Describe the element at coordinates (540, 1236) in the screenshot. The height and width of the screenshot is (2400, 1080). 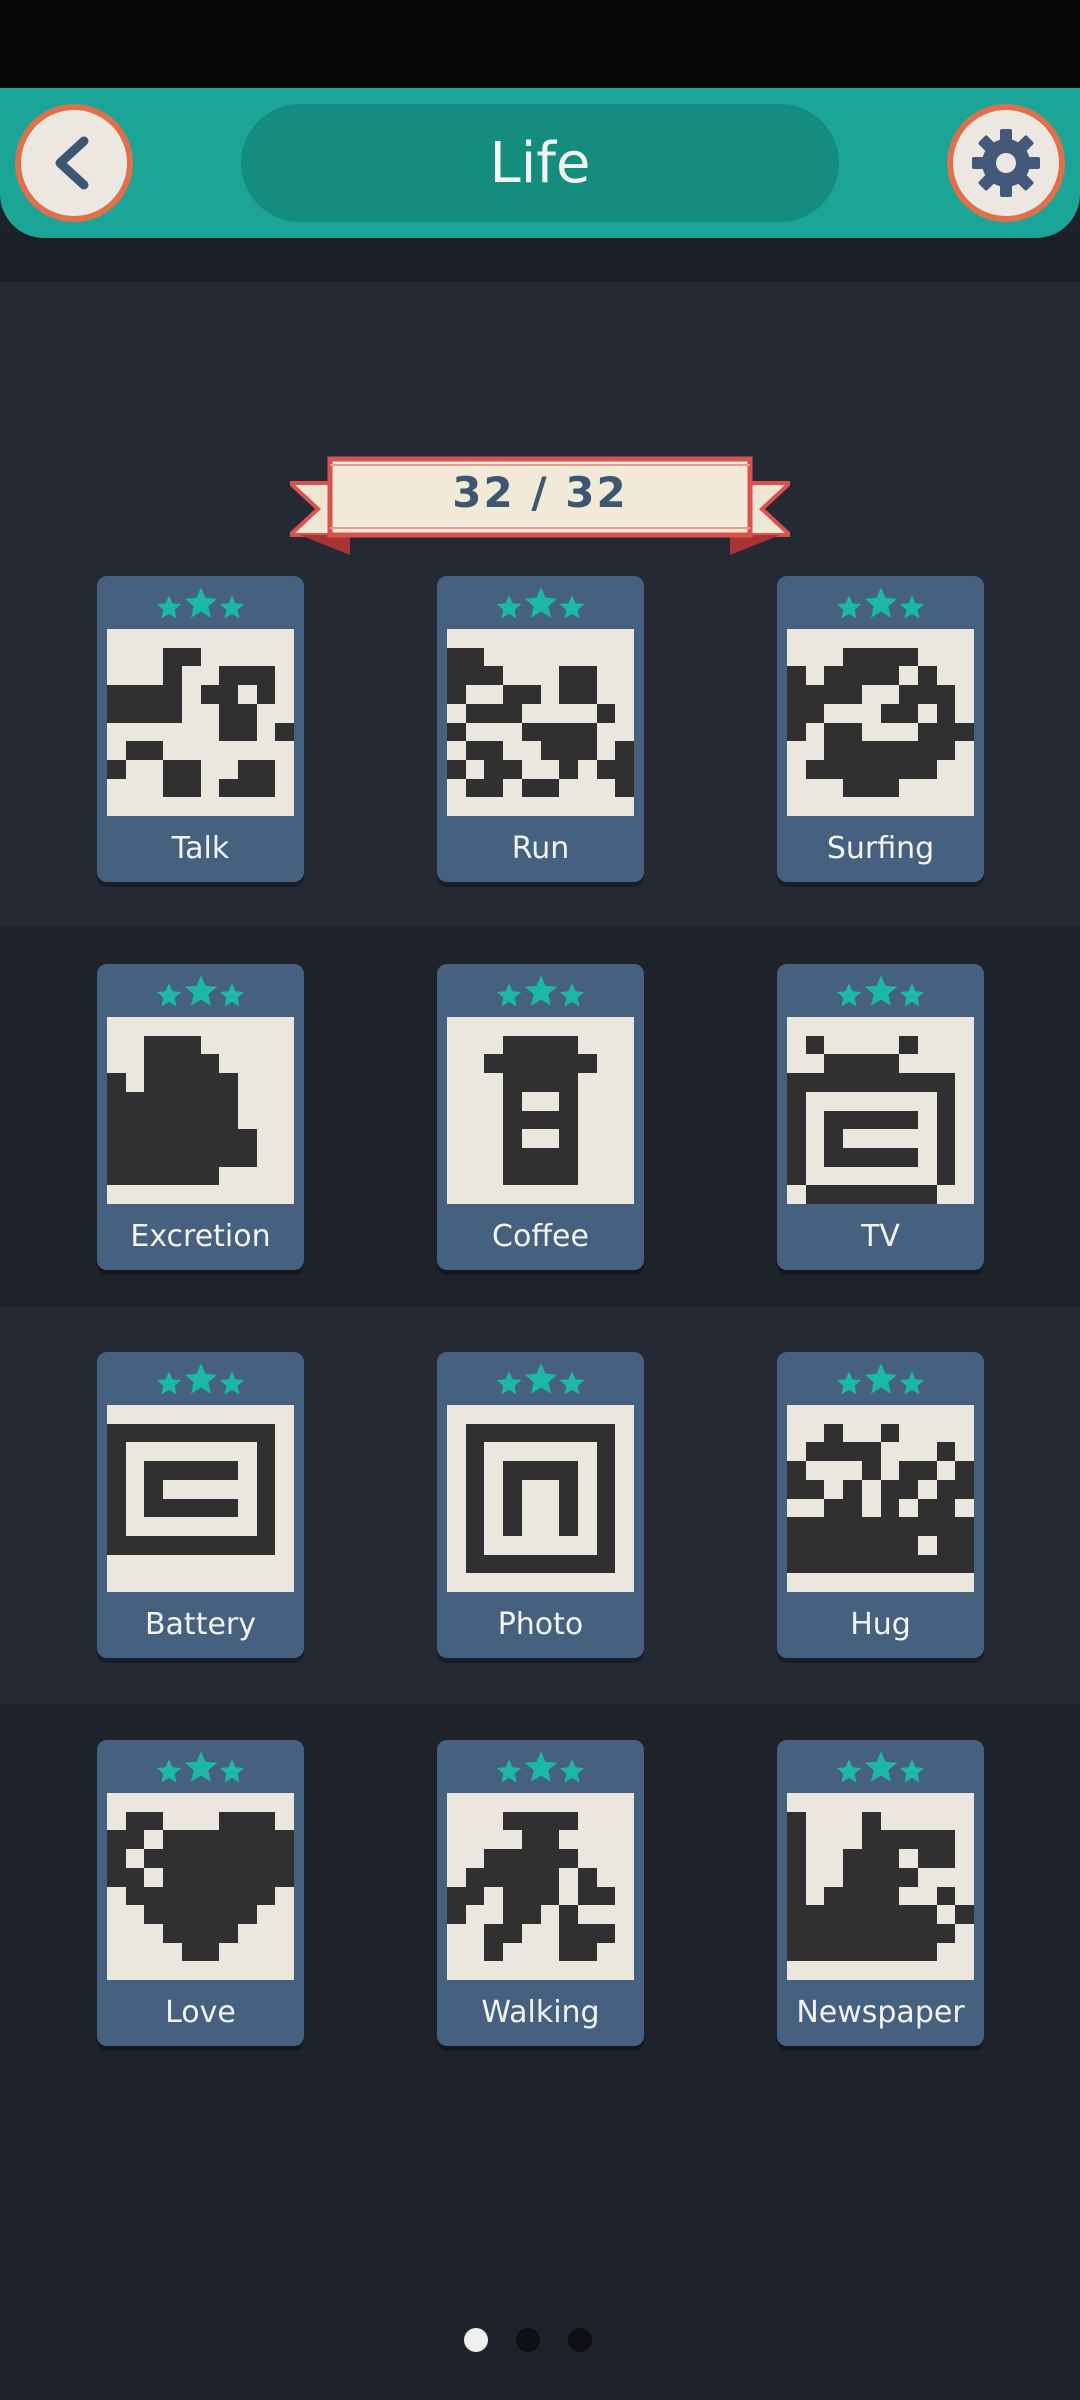
I see `puzzle-label: Coffee` at that location.